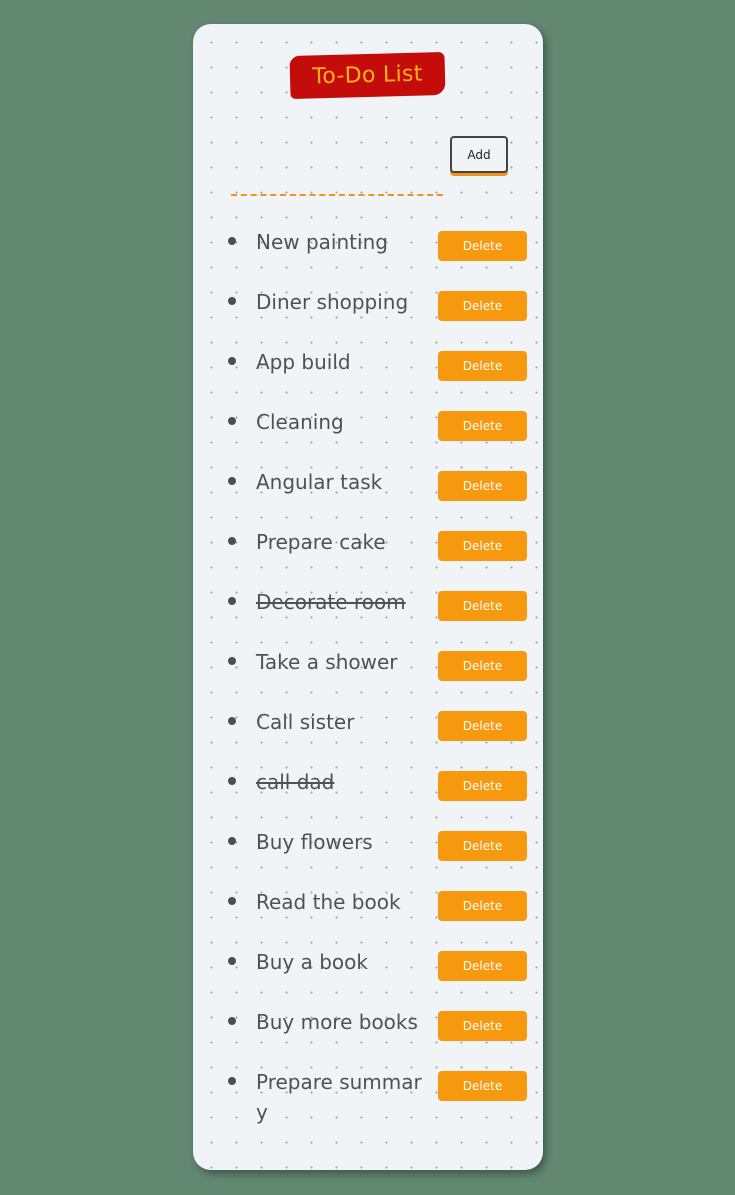 Image resolution: width=735 pixels, height=1195 pixels. I want to click on todo-item: Buy more books Delete, so click(368, 1026).